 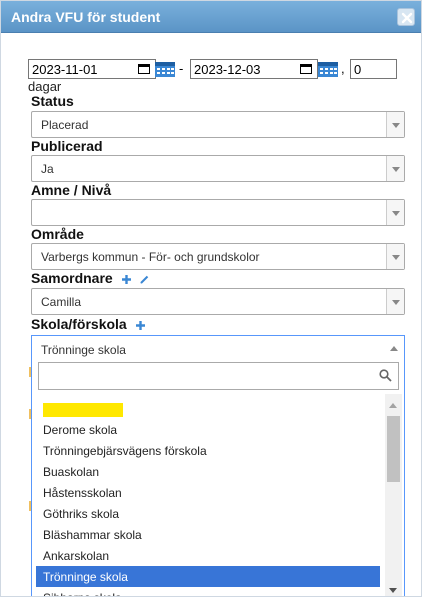 What do you see at coordinates (393, 590) in the screenshot?
I see `scroll-down-arrow-icon` at bounding box center [393, 590].